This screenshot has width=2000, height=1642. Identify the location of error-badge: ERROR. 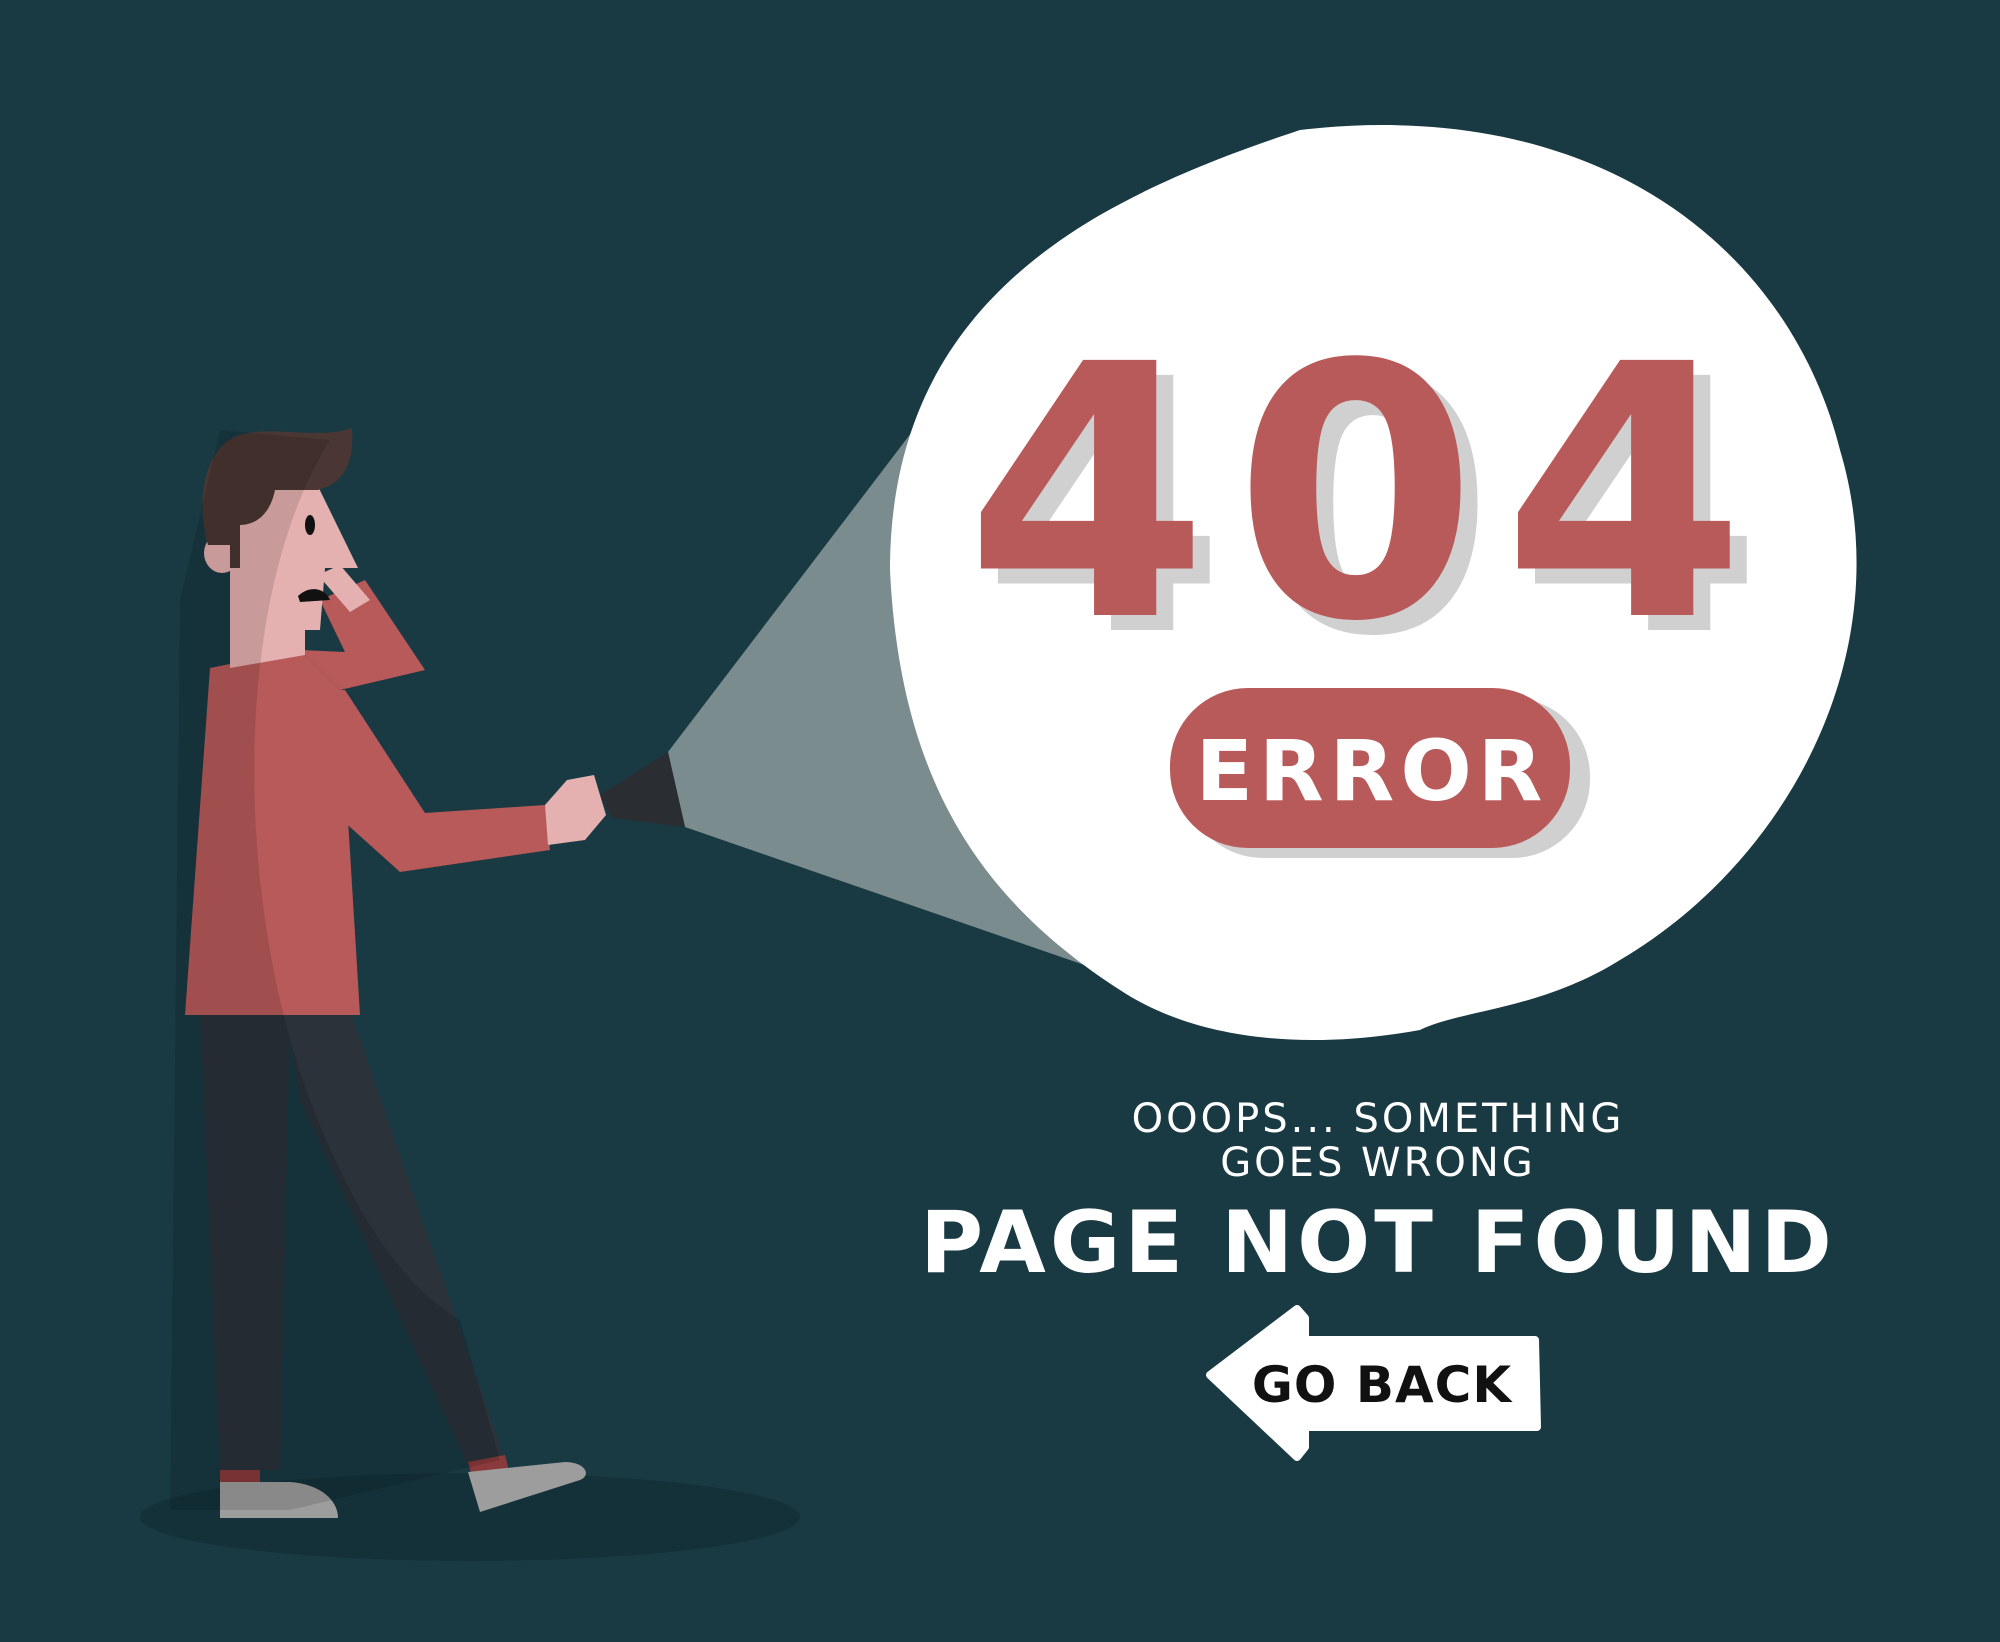
(1380, 773).